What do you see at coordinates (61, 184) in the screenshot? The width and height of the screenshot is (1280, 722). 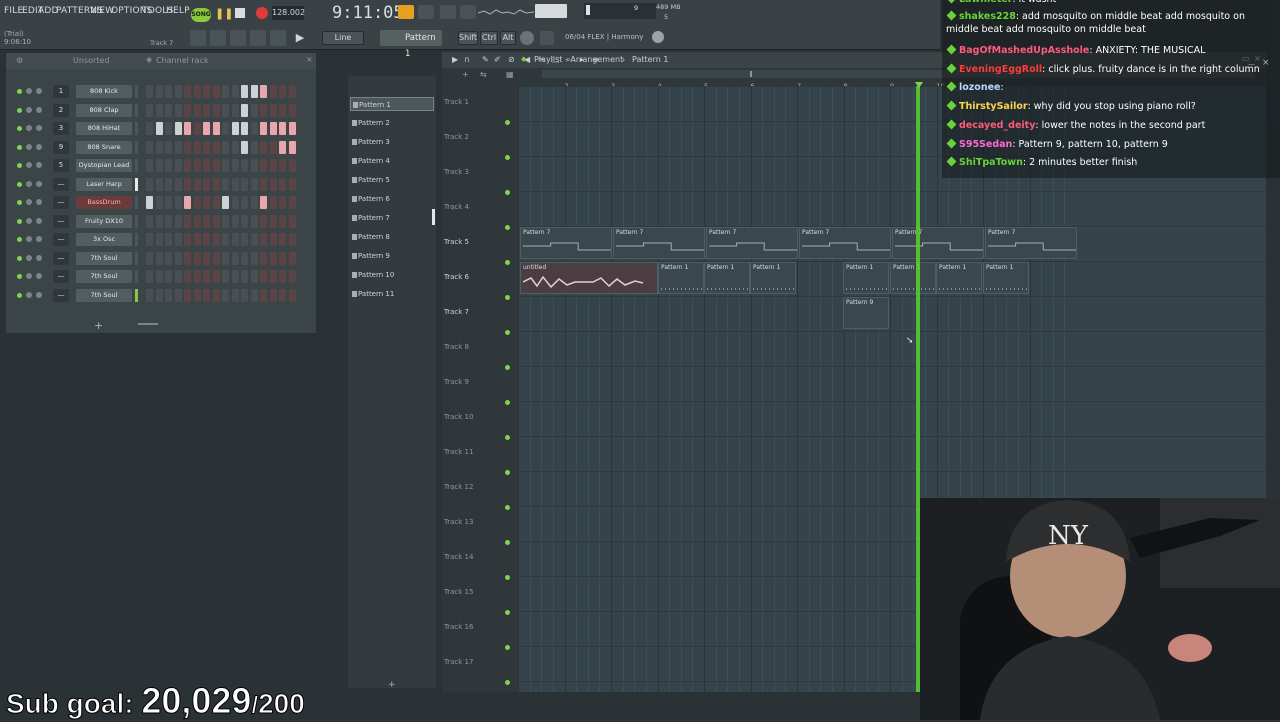 I see `mixer-track-number: —` at bounding box center [61, 184].